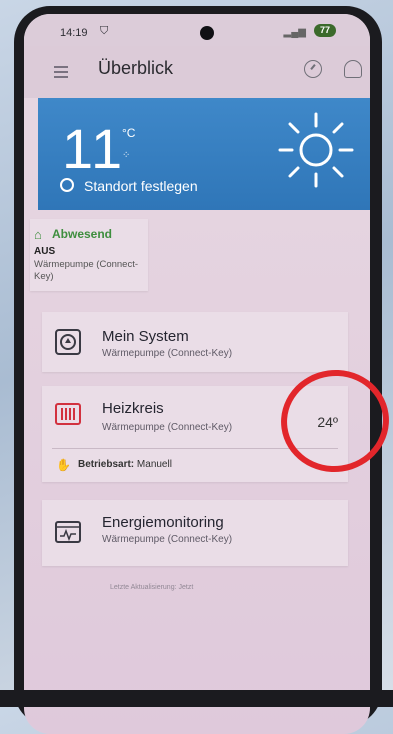 The height and width of the screenshot is (734, 393). I want to click on weather-panel: 11 °C ⁘ Standort festlegen, so click(204, 154).